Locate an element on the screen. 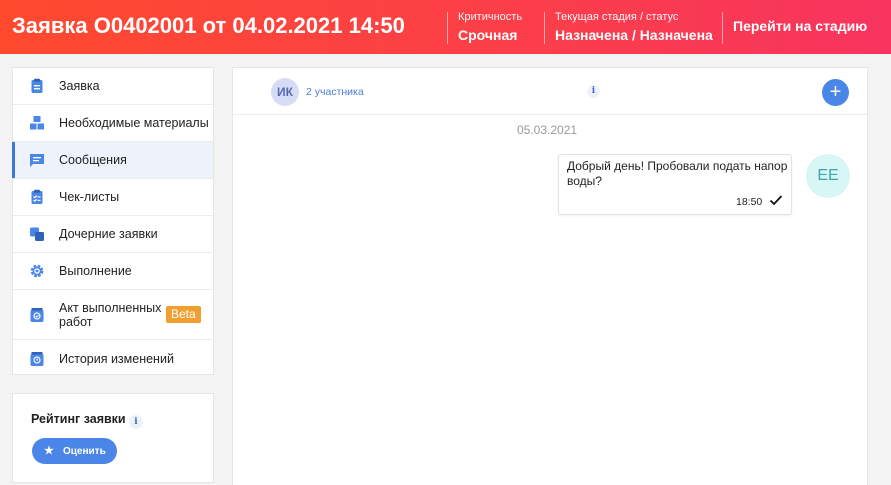 The height and width of the screenshot is (485, 891). gear-icon is located at coordinates (37, 271).